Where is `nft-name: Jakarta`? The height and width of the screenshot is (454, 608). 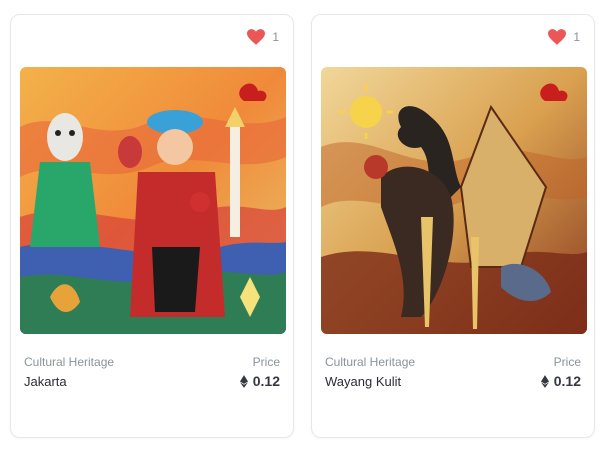
nft-name: Jakarta is located at coordinates (45, 381).